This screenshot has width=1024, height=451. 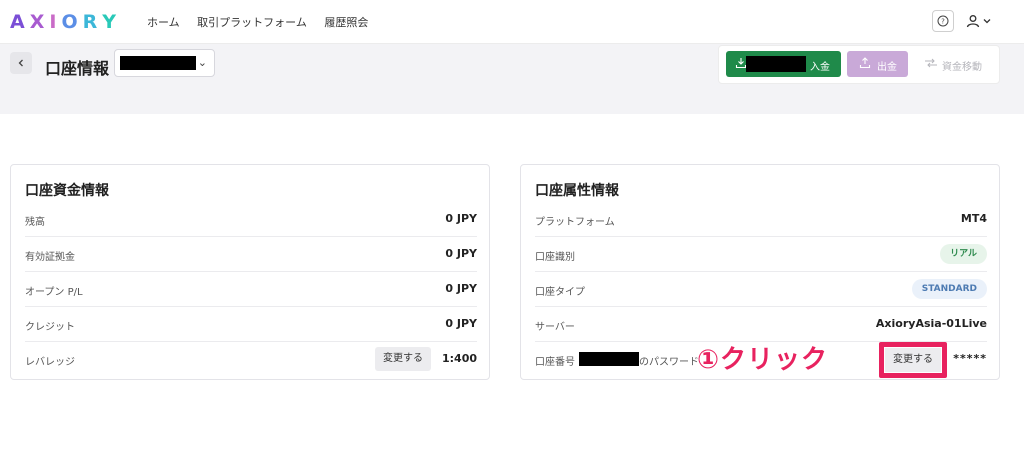 What do you see at coordinates (669, 362) in the screenshot?
I see `row-label-suffix: のパスワード` at bounding box center [669, 362].